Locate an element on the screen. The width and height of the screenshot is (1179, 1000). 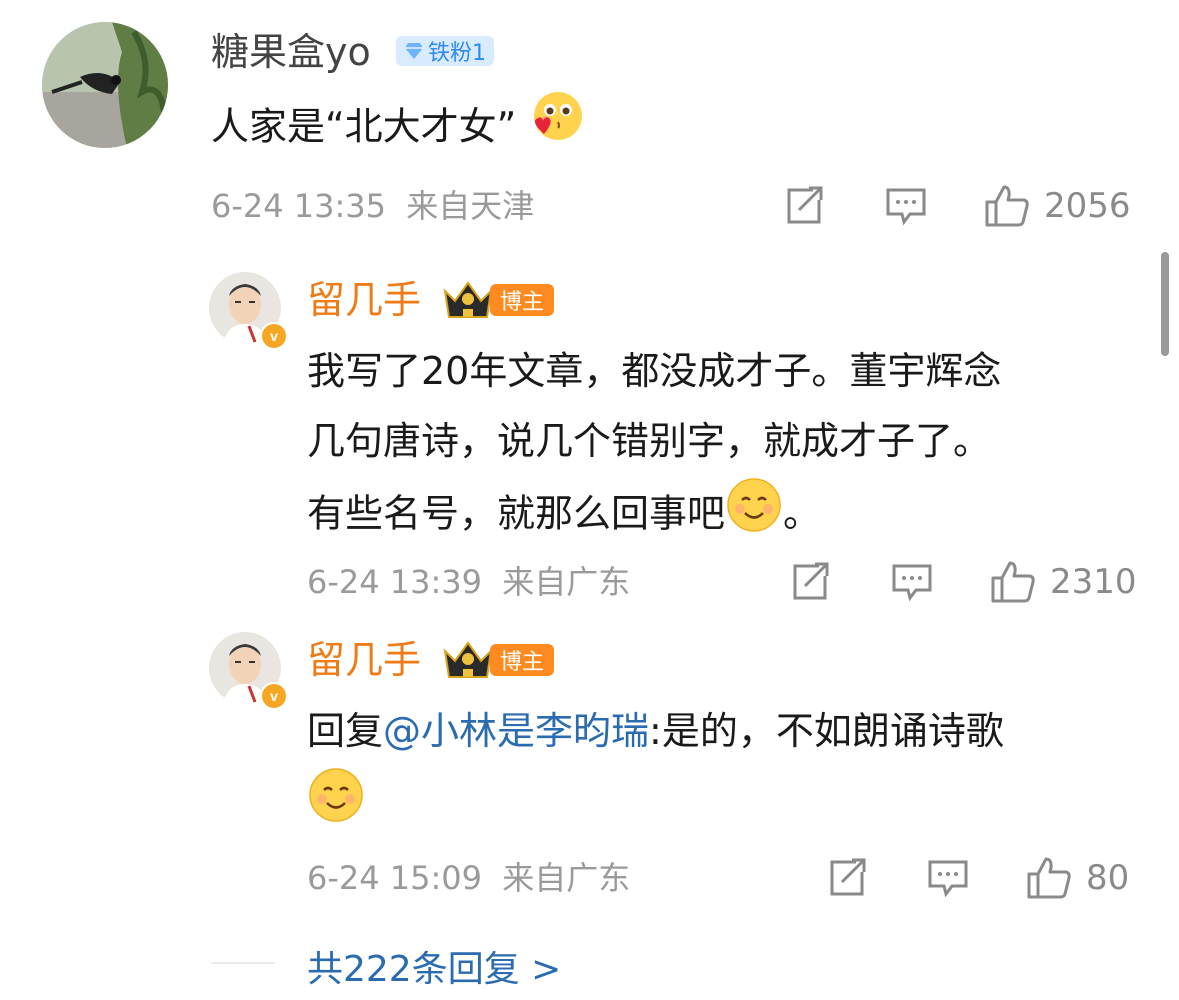
reply-text: 回复@小林是李昀瑞:是的，不如朗诵诗歌 is located at coordinates (655, 771).